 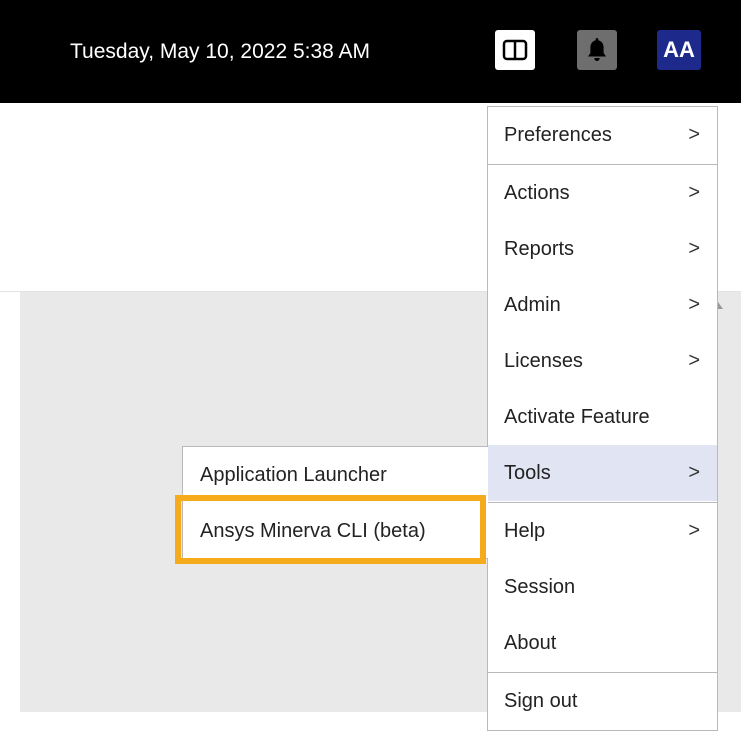 I want to click on menu-item-label: Preferences, so click(x=558, y=134).